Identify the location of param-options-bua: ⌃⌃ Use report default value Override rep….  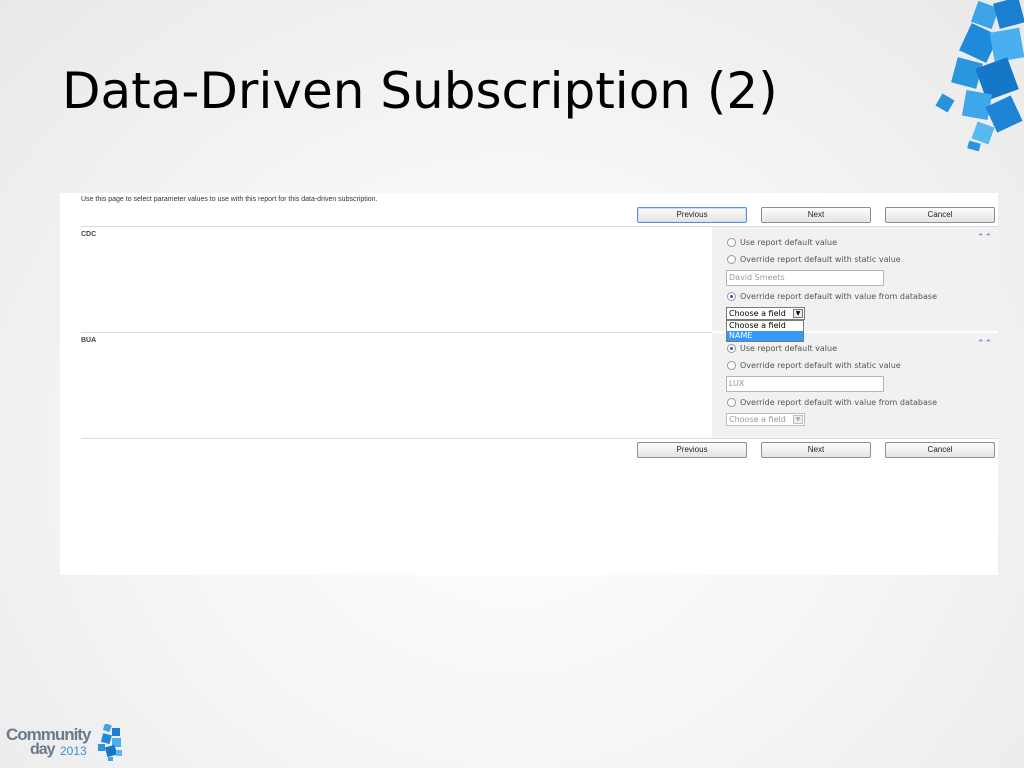
(855, 385).